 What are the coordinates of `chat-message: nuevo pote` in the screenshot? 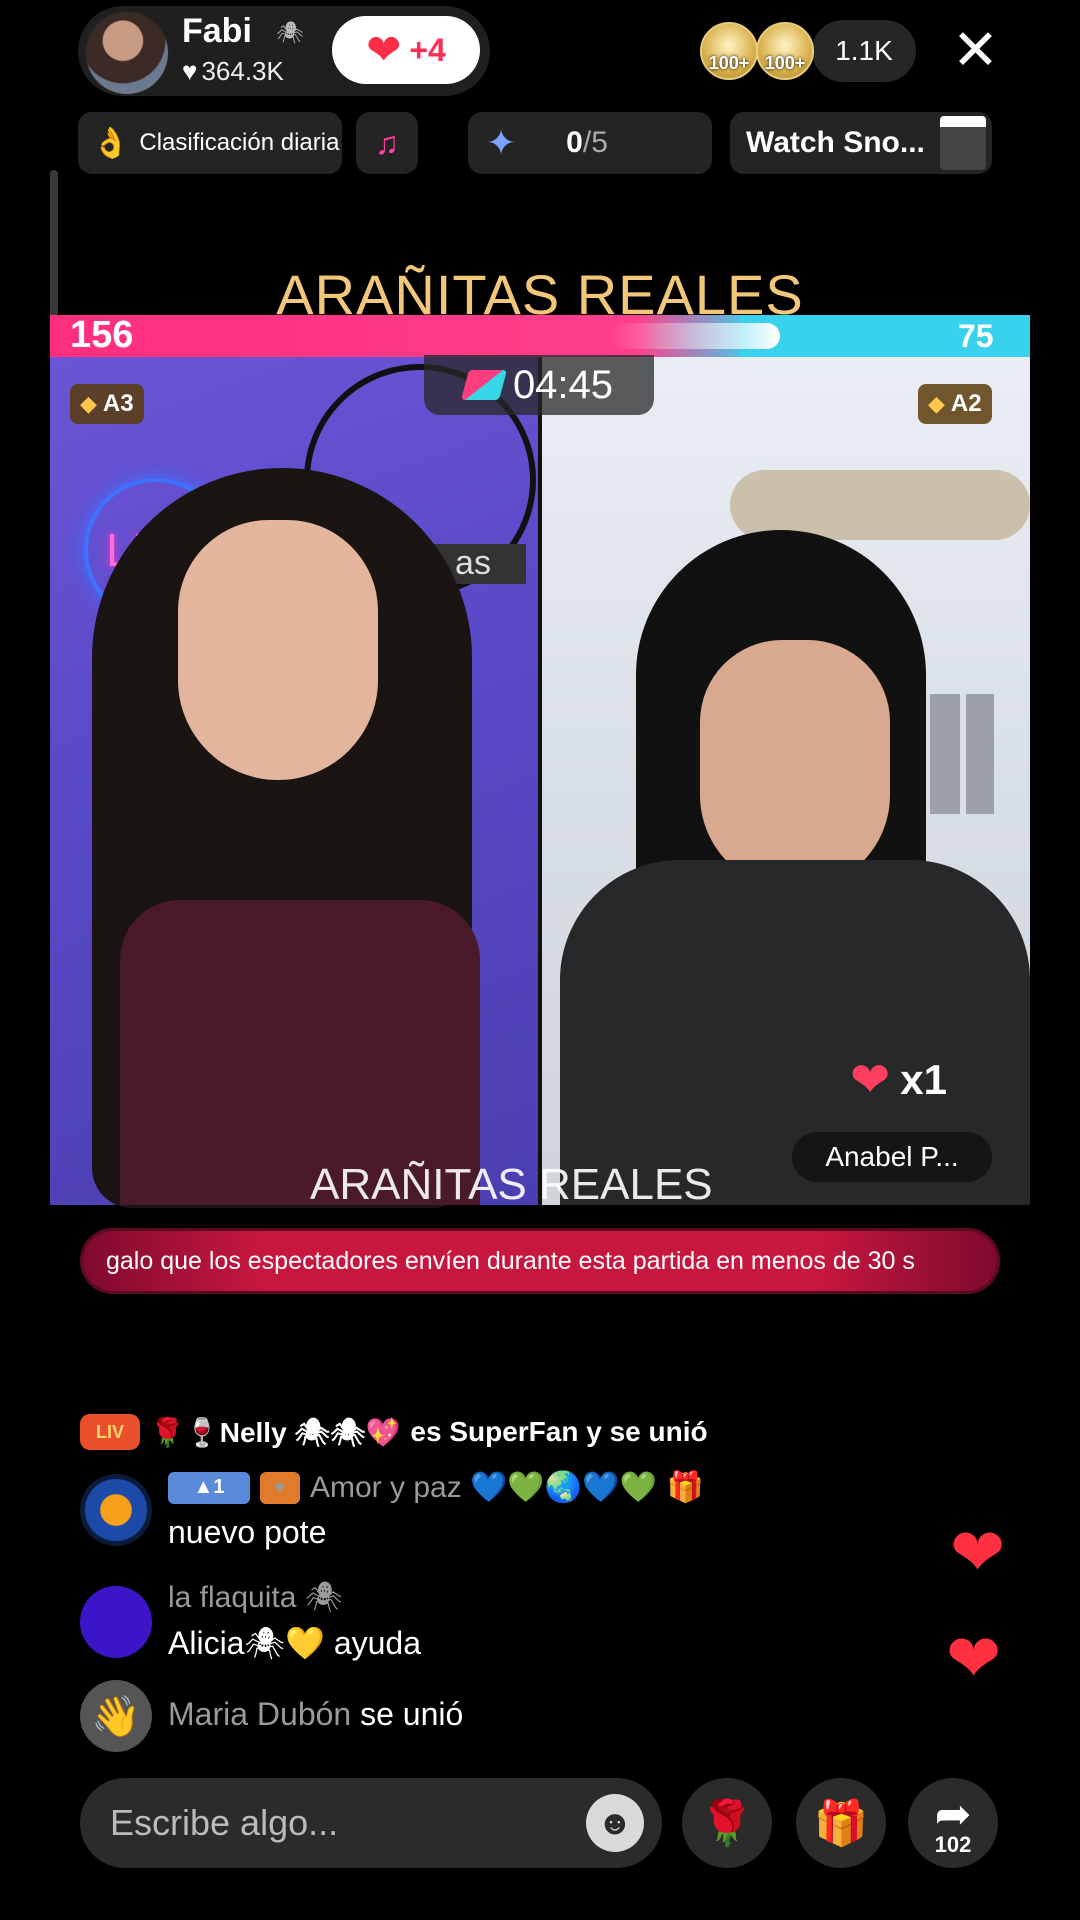 It's located at (247, 1532).